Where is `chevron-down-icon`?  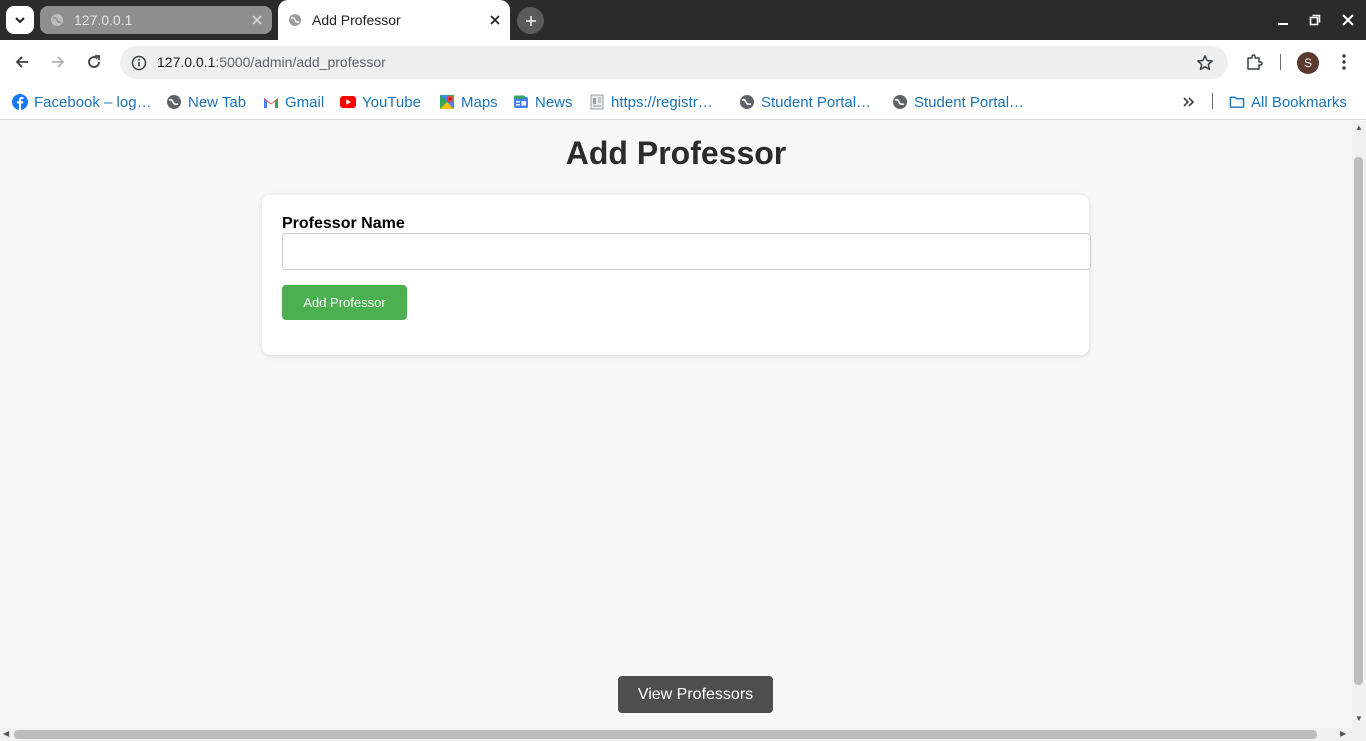 chevron-down-icon is located at coordinates (20, 20).